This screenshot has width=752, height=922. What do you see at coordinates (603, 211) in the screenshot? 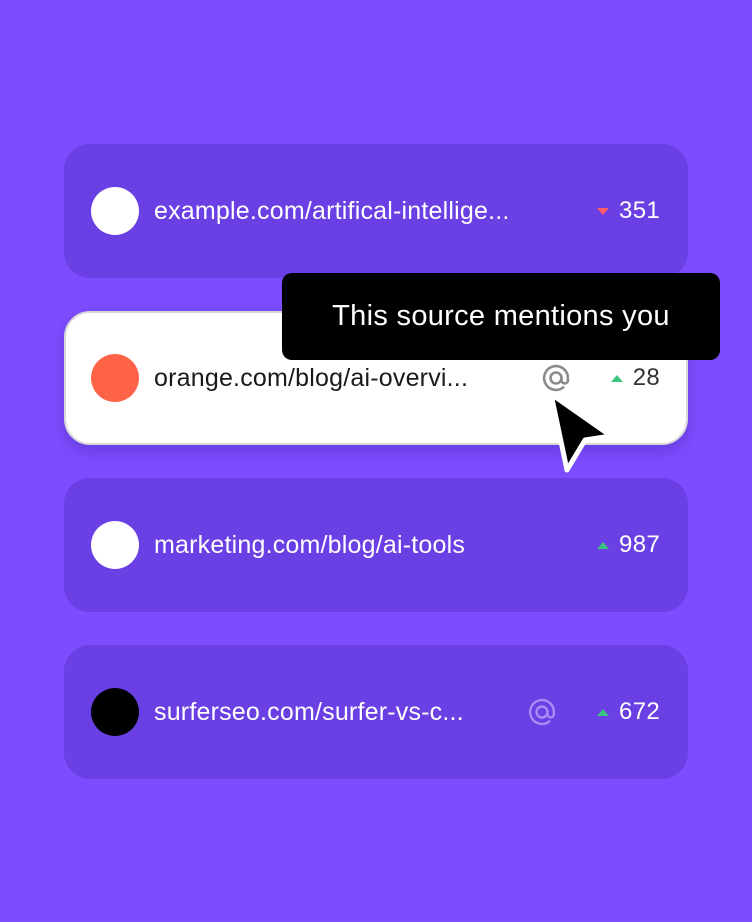
I see `triangle-down-icon` at bounding box center [603, 211].